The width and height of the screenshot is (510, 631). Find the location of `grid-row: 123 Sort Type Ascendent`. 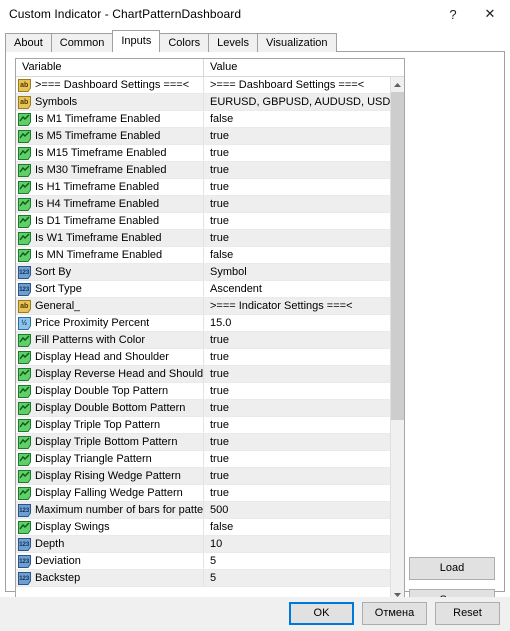

grid-row: 123 Sort Type Ascendent is located at coordinates (203, 289).